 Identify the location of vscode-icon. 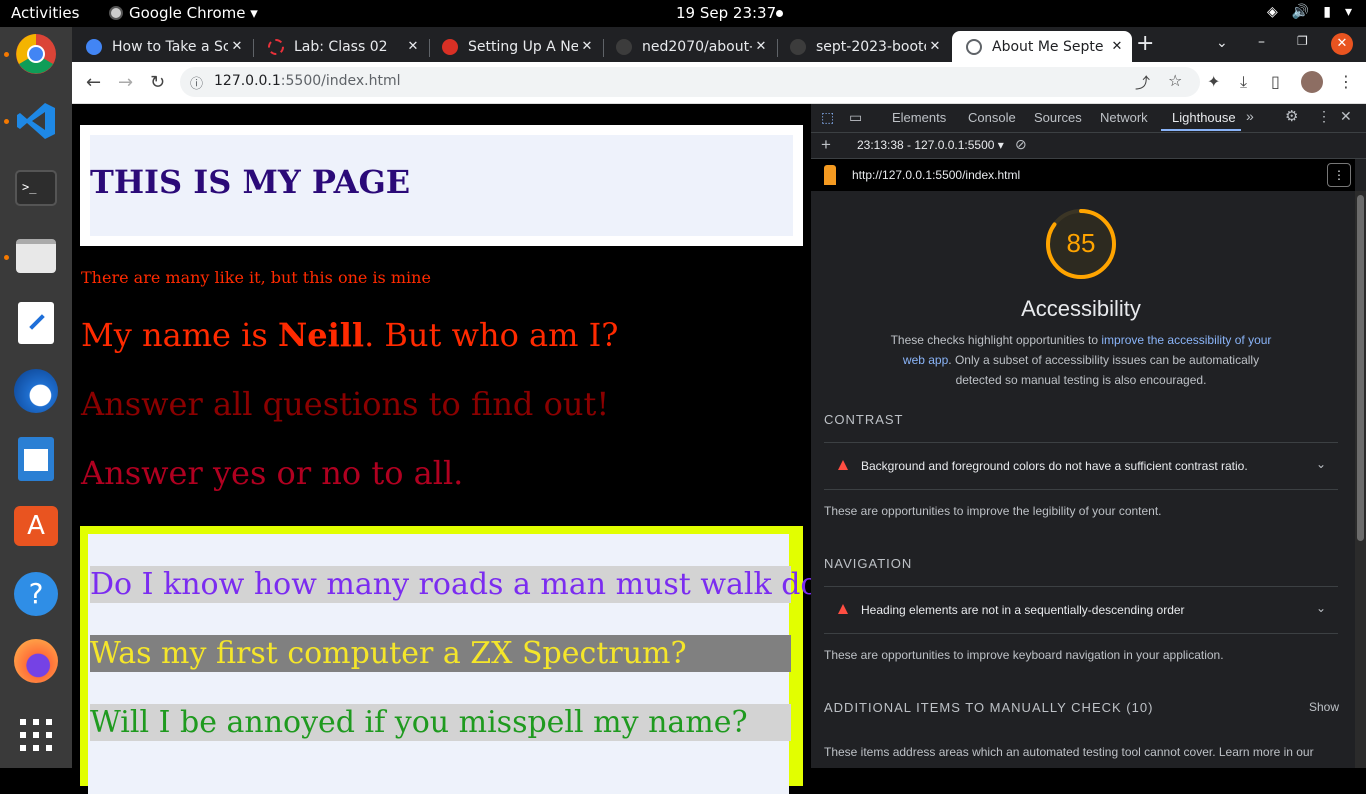
(36, 121).